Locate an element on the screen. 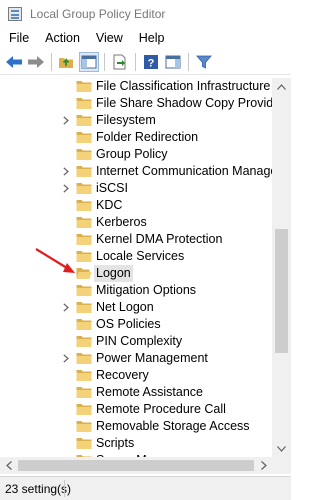 Image resolution: width=320 pixels, height=500 pixels. back-arrow-icon is located at coordinates (14, 61).